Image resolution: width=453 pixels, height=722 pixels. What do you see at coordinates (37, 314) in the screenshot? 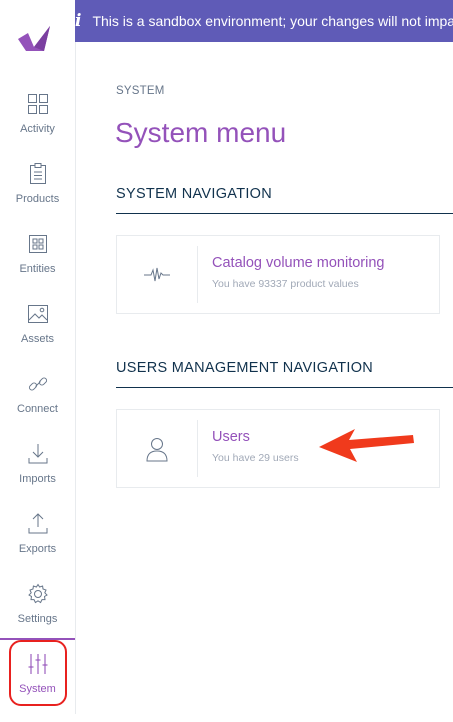
I see `image-icon` at bounding box center [37, 314].